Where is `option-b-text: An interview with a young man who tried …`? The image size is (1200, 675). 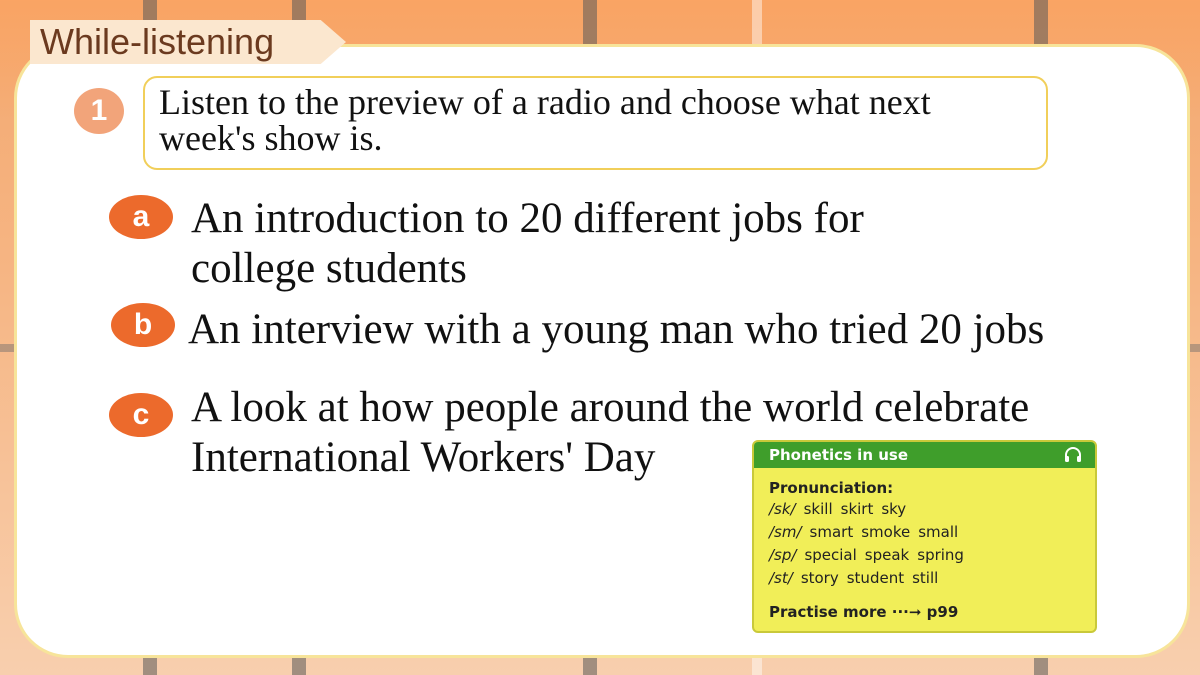
option-b-text: An interview with a young man who tried … is located at coordinates (616, 330).